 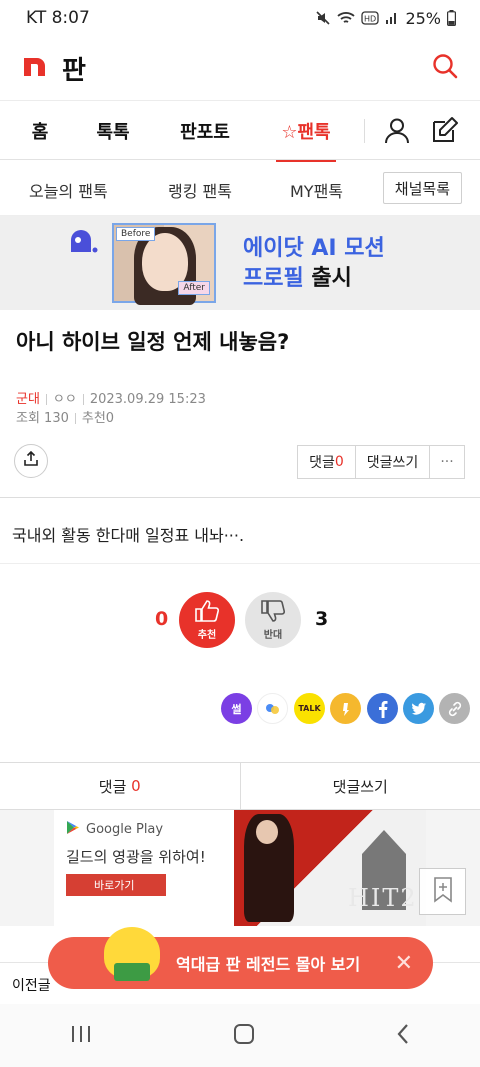 What do you see at coordinates (132, 954) in the screenshot?
I see `mascot-icon` at bounding box center [132, 954].